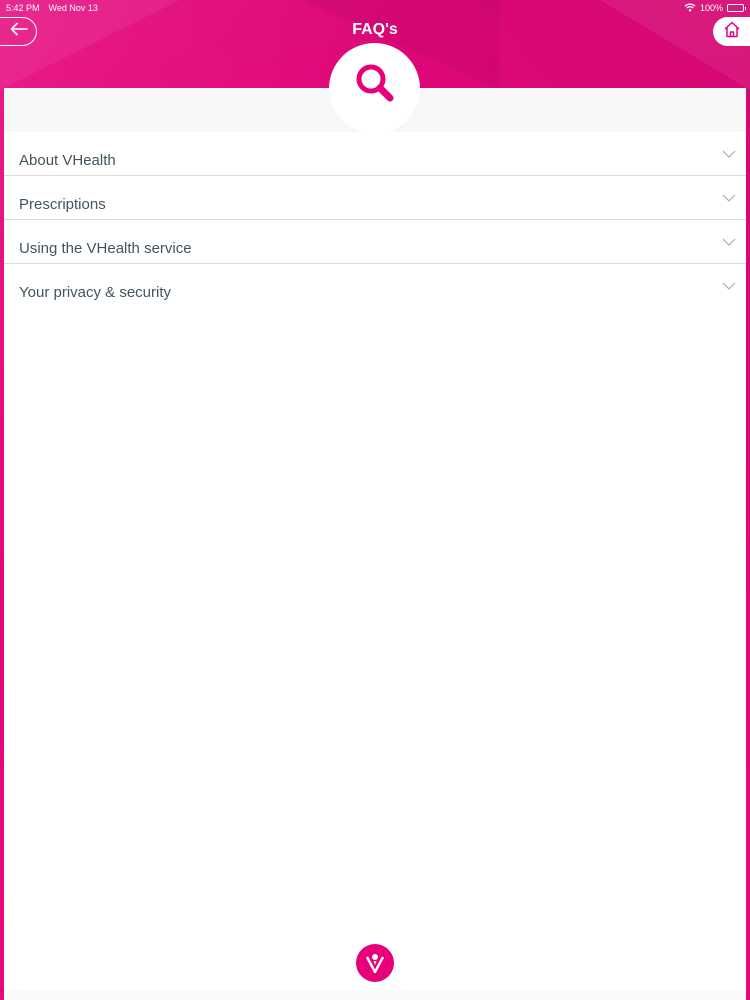 This screenshot has width=750, height=1000. Describe the element at coordinates (73, 8) in the screenshot. I see `status-date: Wed Nov 13` at that location.